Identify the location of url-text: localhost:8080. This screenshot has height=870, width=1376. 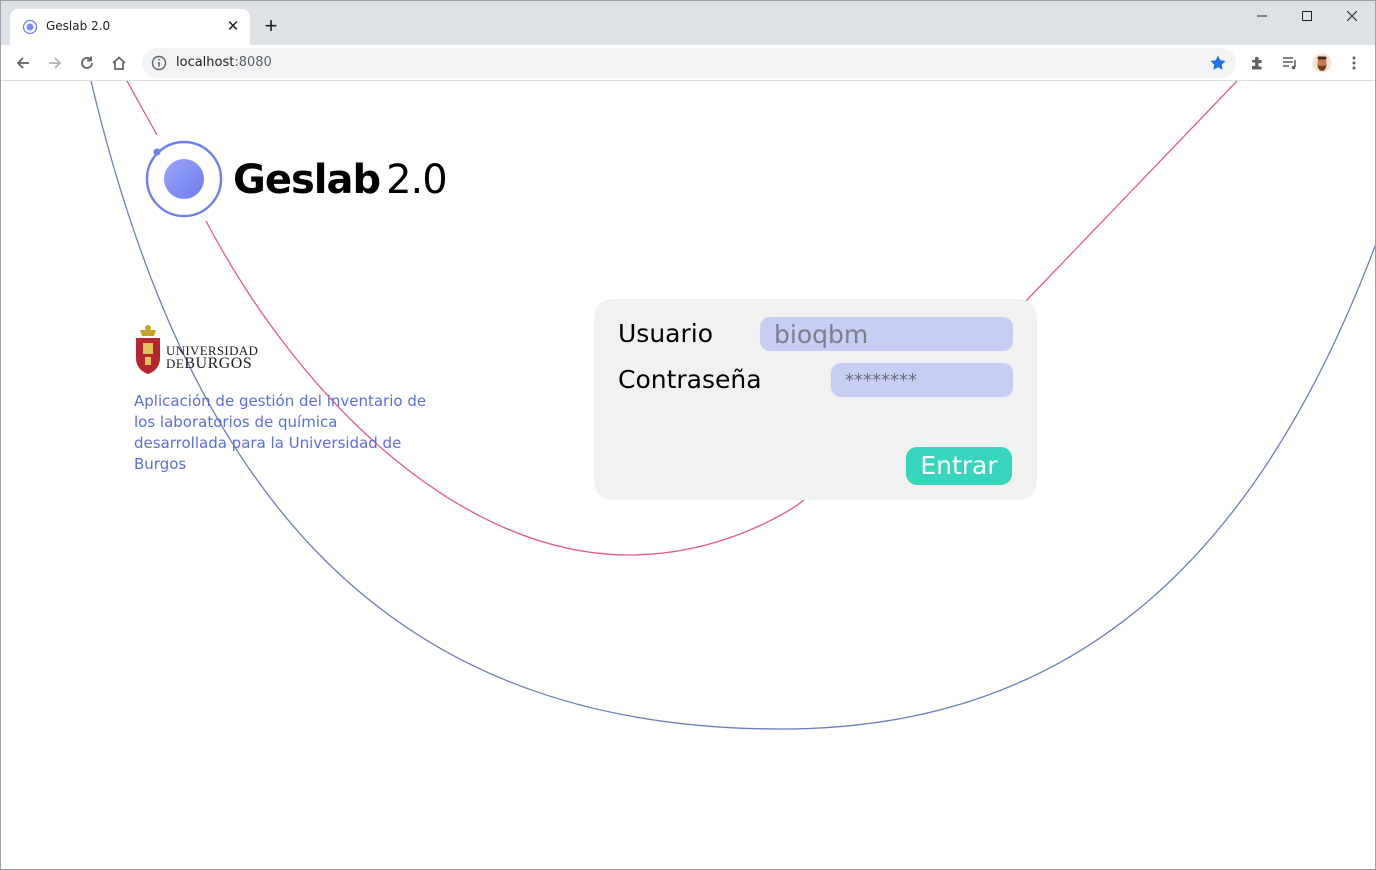
(224, 62).